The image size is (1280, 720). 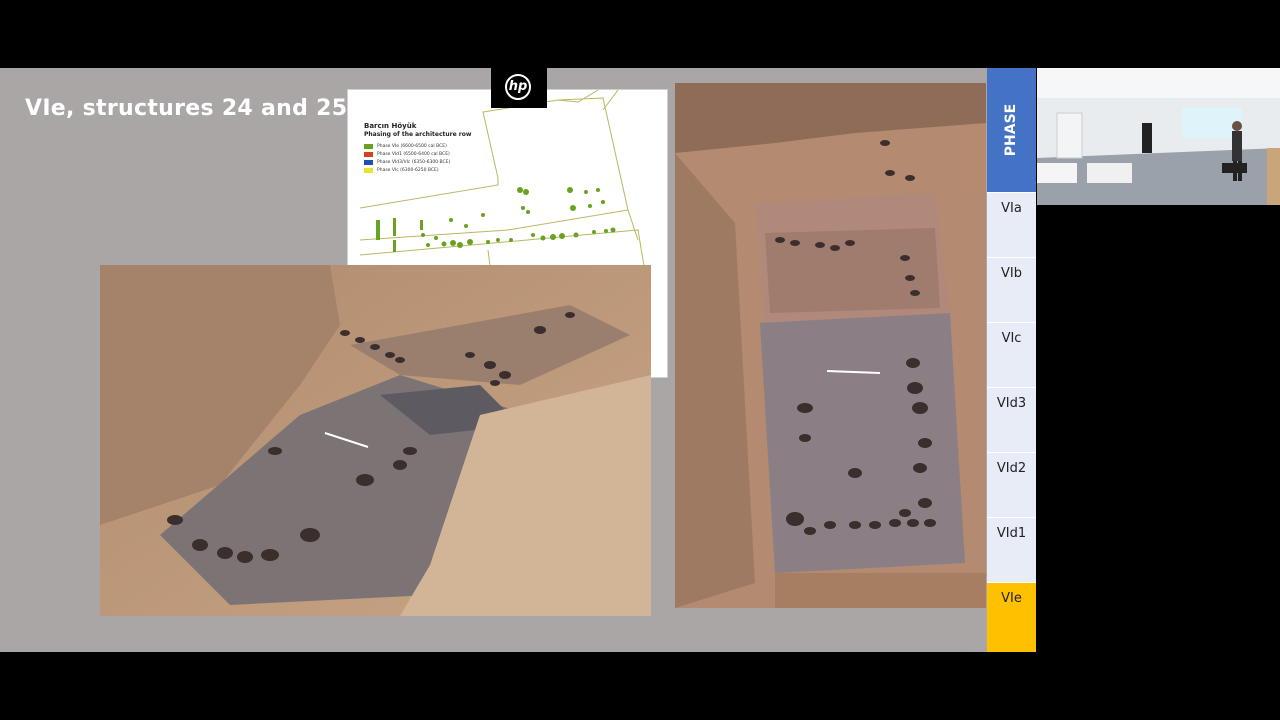 What do you see at coordinates (186, 108) in the screenshot?
I see `slide-title: VIe, structures 24 and 25` at bounding box center [186, 108].